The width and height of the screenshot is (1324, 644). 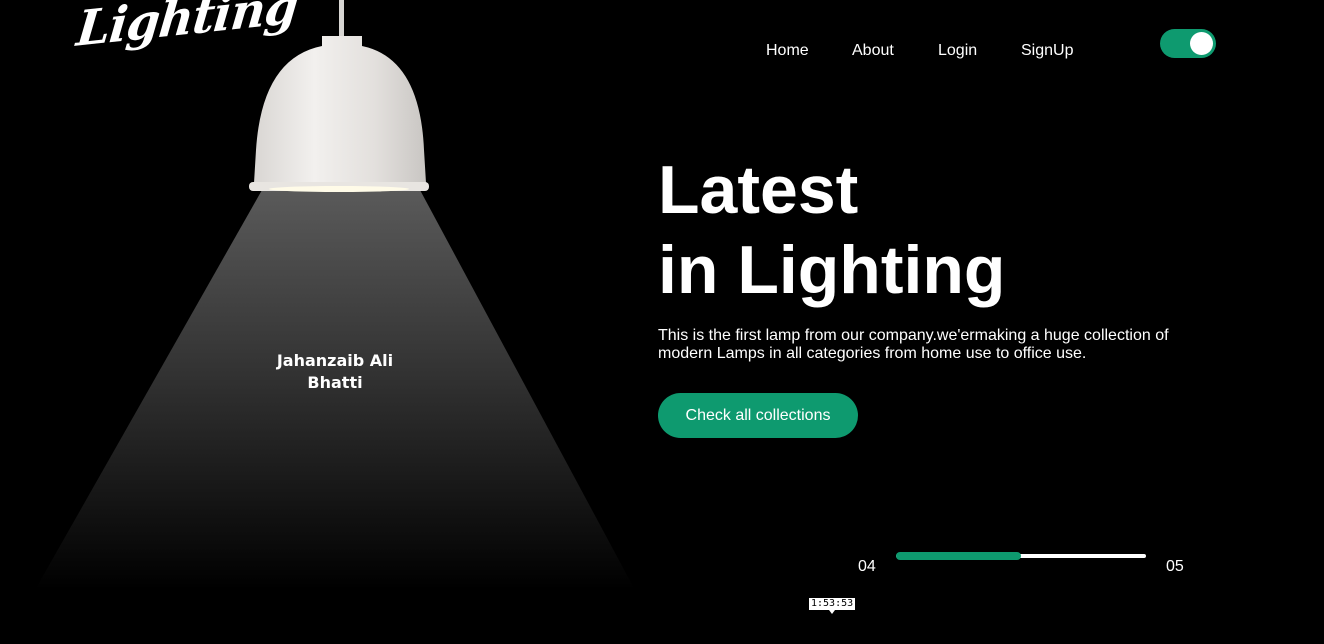 I want to click on headline-line2: in Lighting, so click(x=832, y=270).